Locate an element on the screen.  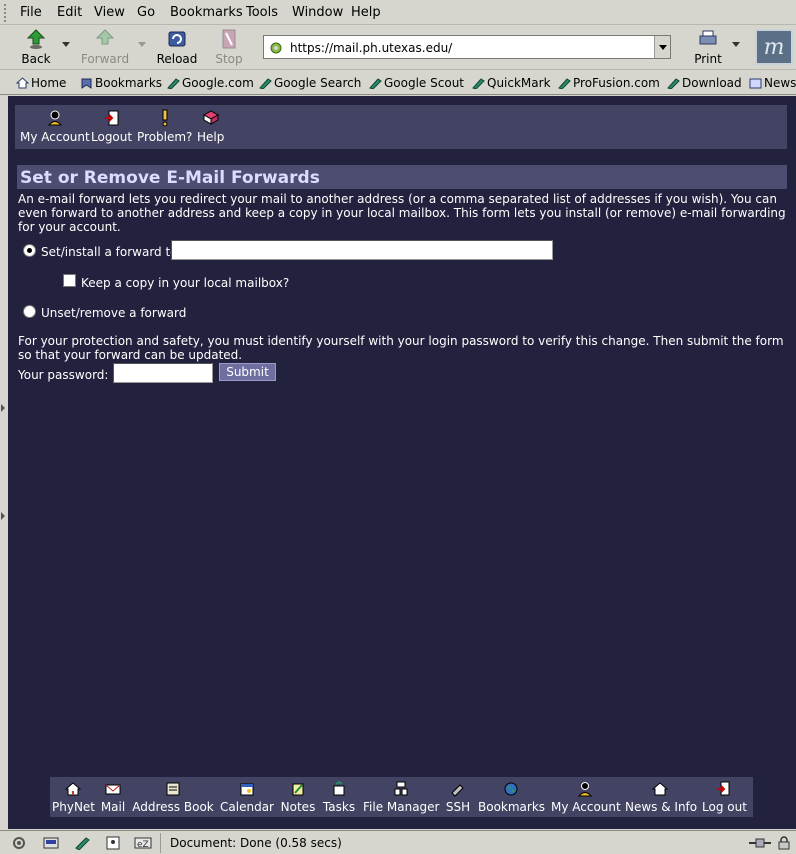
notes-icon is located at coordinates (298, 789).